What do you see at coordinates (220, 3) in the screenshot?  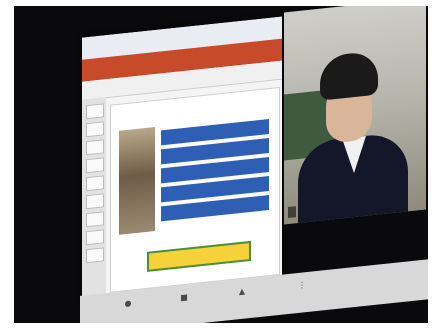 I see `frame-top` at bounding box center [220, 3].